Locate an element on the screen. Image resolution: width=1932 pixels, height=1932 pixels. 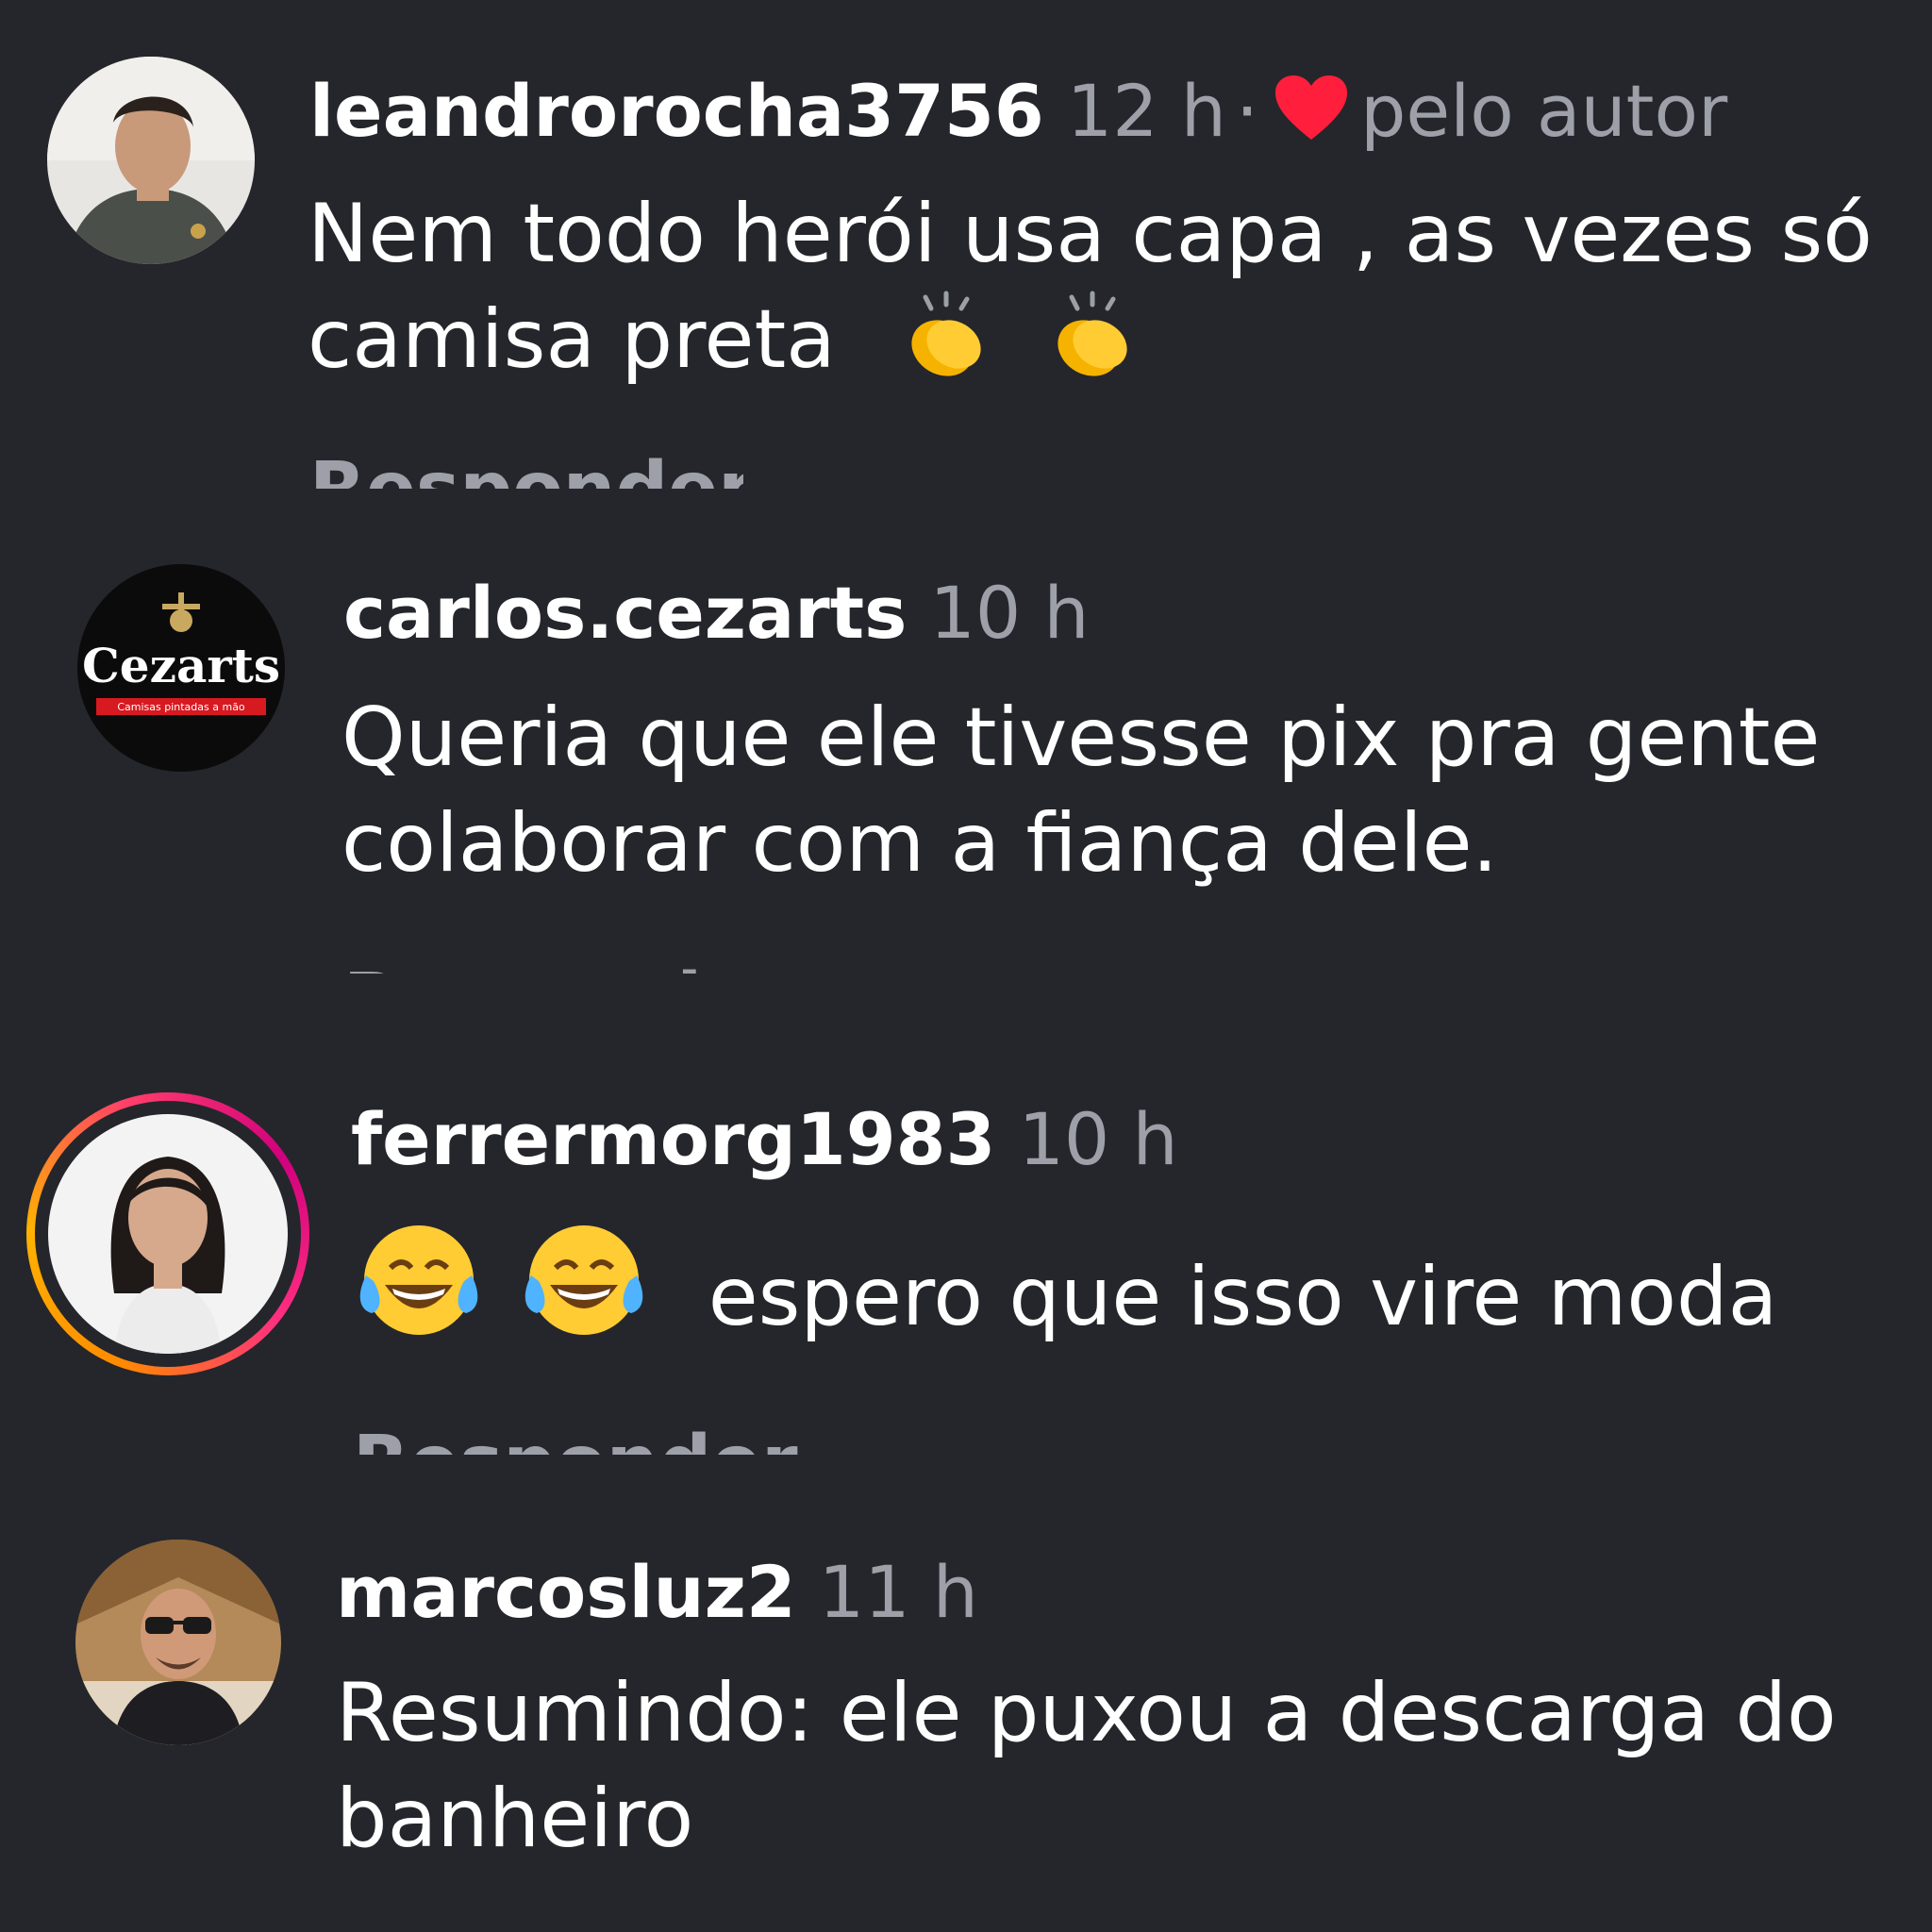
avatar-3d-woman-icon is located at coordinates (168, 1234).